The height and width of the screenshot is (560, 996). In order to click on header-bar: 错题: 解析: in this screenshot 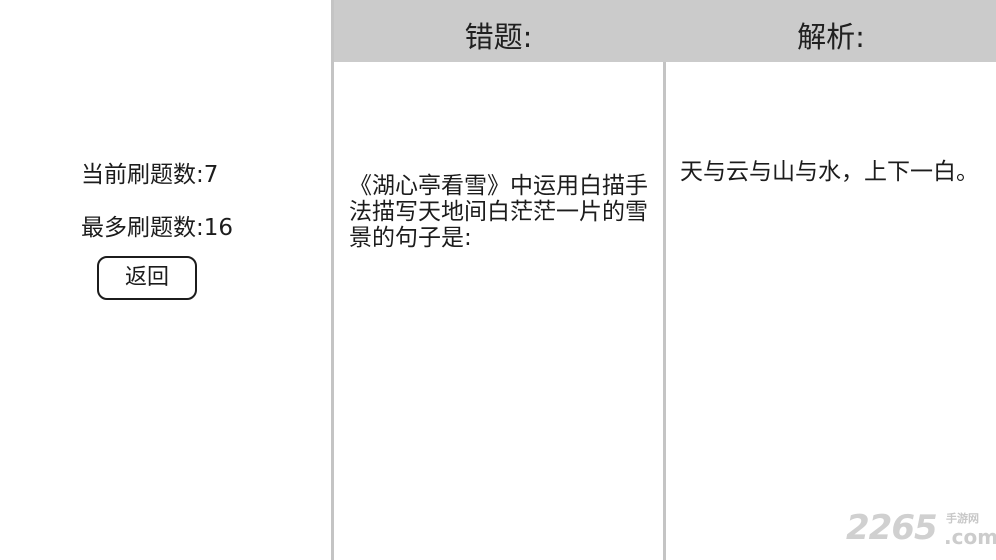, I will do `click(665, 31)`.